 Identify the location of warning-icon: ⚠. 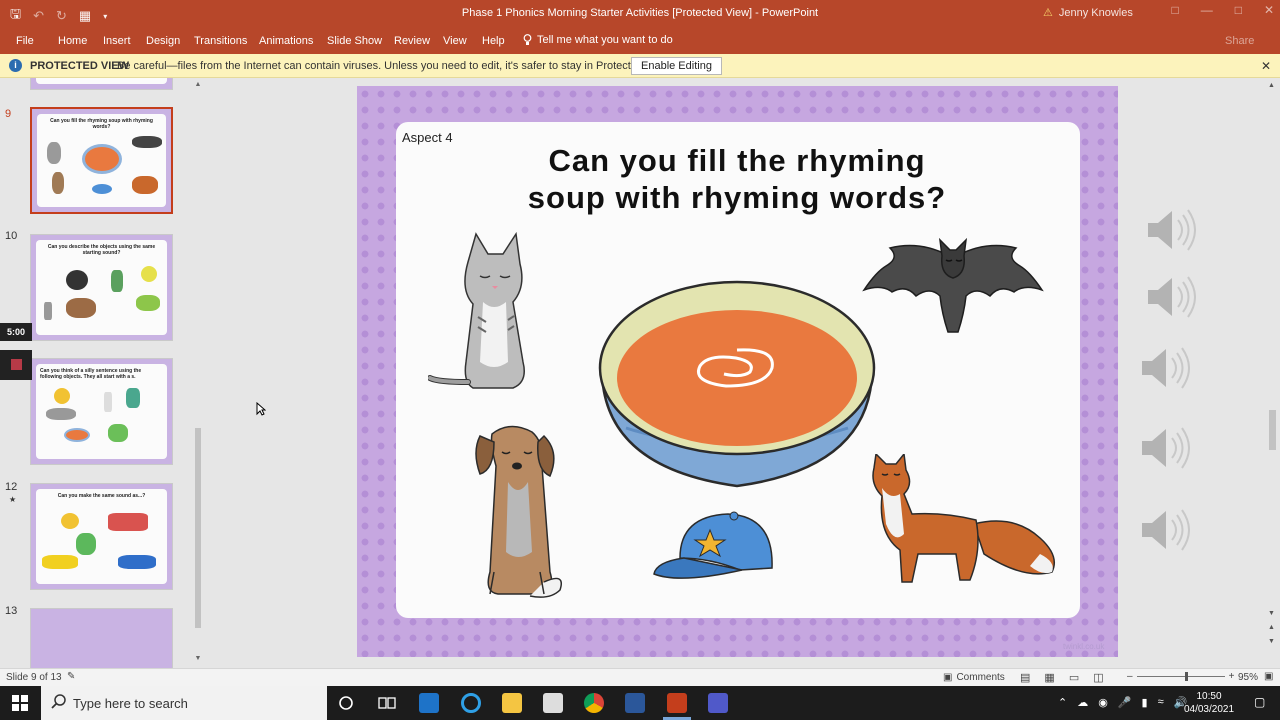
(1048, 13).